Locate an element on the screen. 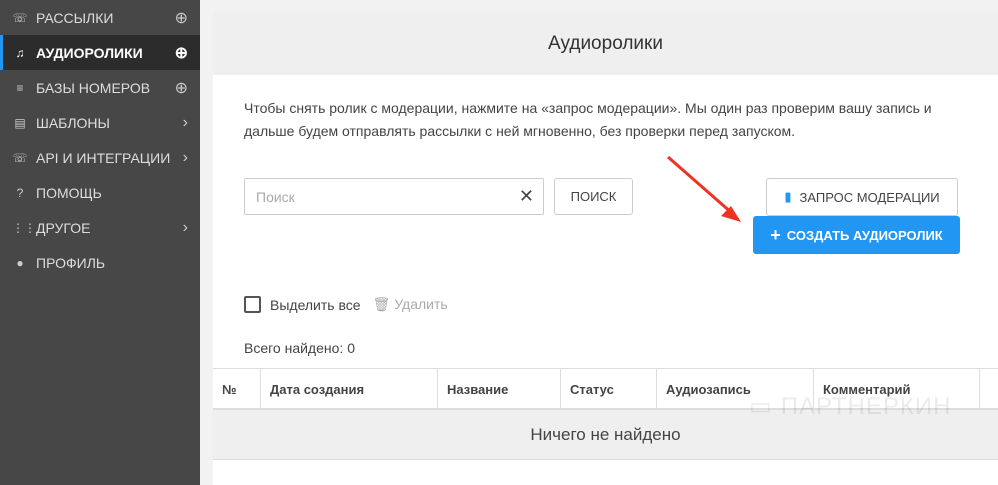 The width and height of the screenshot is (998, 485). search-button: ПОИСК is located at coordinates (593, 196).